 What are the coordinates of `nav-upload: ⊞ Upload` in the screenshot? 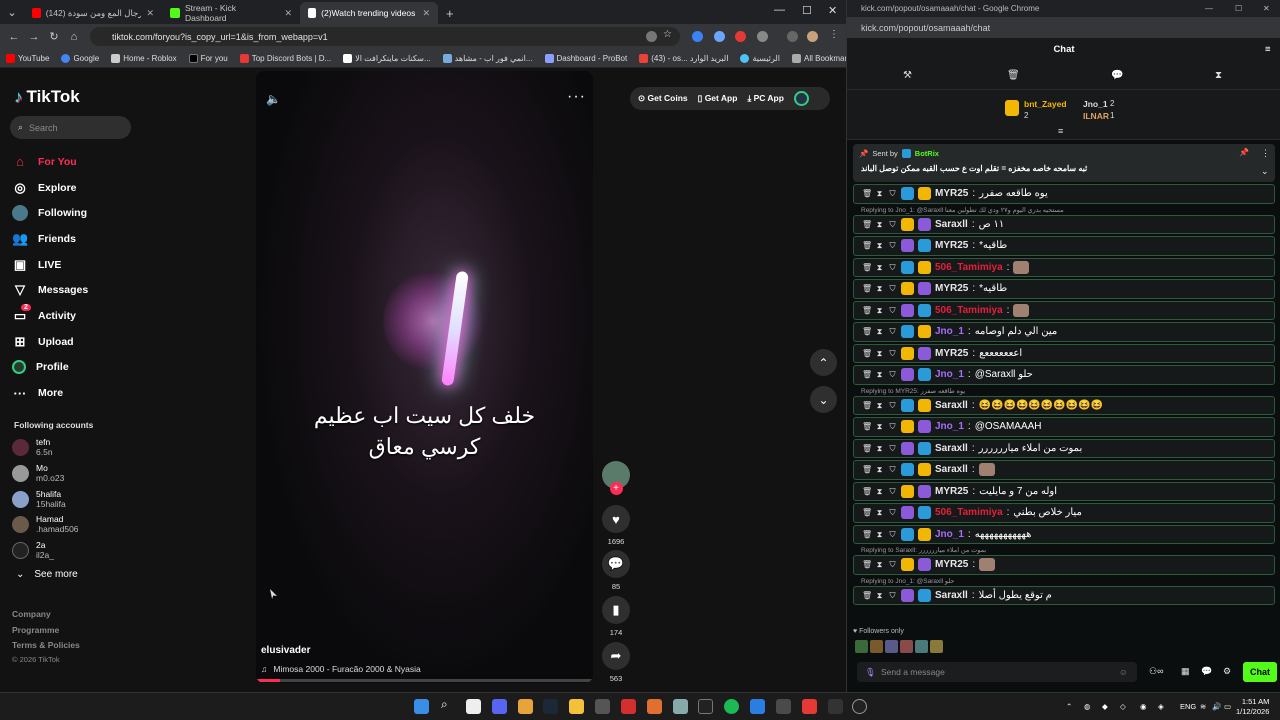 It's located at (50, 342).